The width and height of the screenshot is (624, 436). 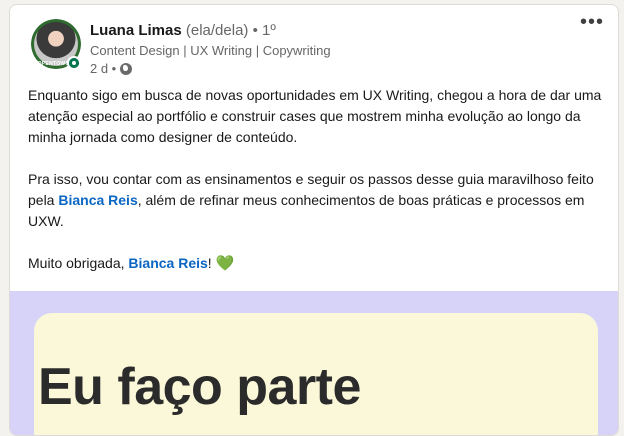 What do you see at coordinates (136, 30) in the screenshot?
I see `author-name: Luana Limas` at bounding box center [136, 30].